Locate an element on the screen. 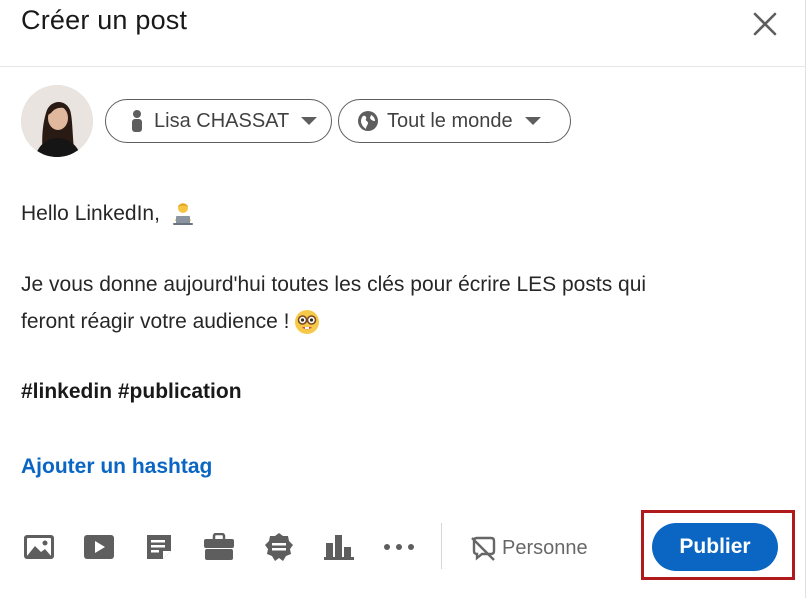 The image size is (811, 598). close-button is located at coordinates (765, 23).